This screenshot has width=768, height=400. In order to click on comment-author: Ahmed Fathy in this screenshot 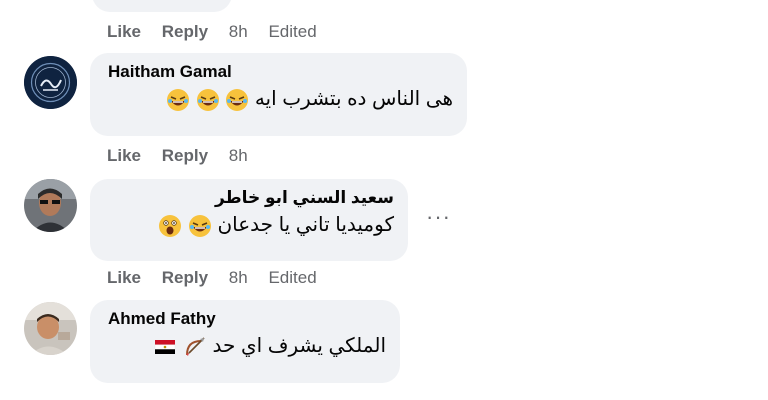, I will do `click(247, 319)`.